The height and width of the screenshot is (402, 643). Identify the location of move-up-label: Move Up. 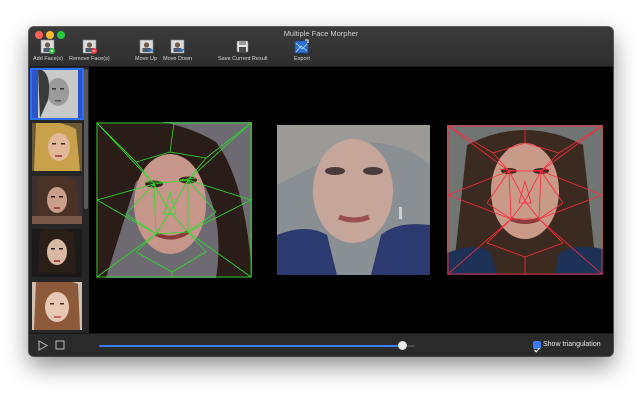
(146, 59).